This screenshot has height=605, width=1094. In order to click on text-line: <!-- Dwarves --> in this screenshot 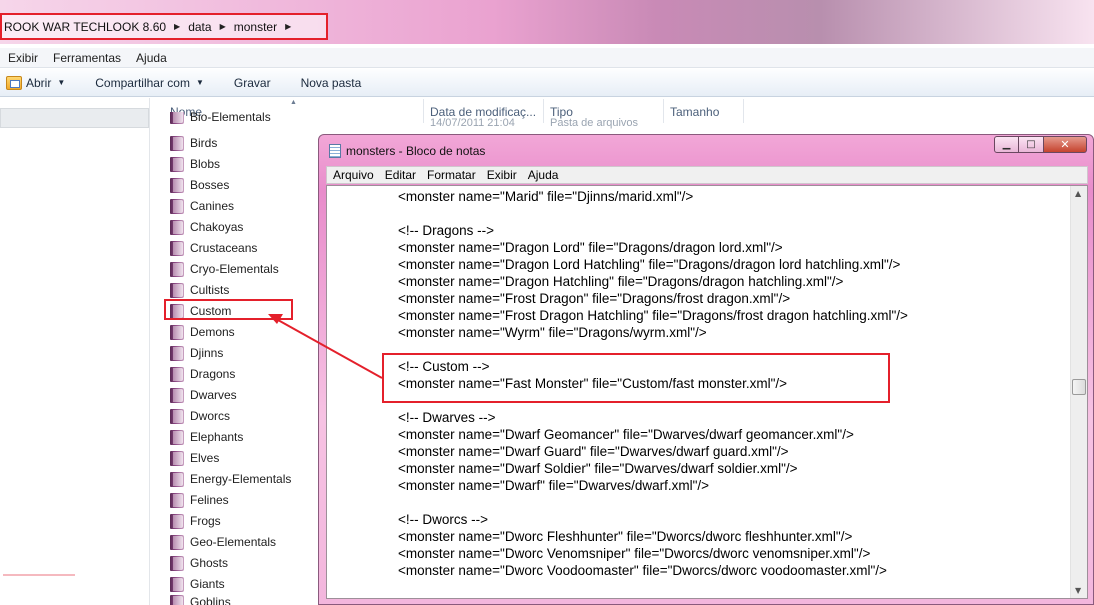, I will do `click(728, 417)`.